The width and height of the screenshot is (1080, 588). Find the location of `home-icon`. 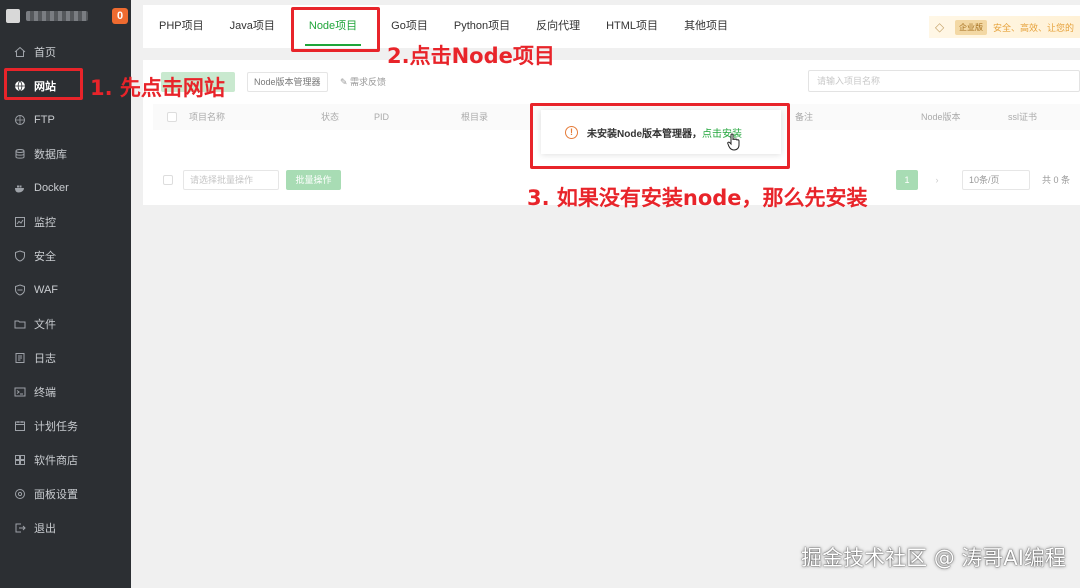

home-icon is located at coordinates (20, 52).